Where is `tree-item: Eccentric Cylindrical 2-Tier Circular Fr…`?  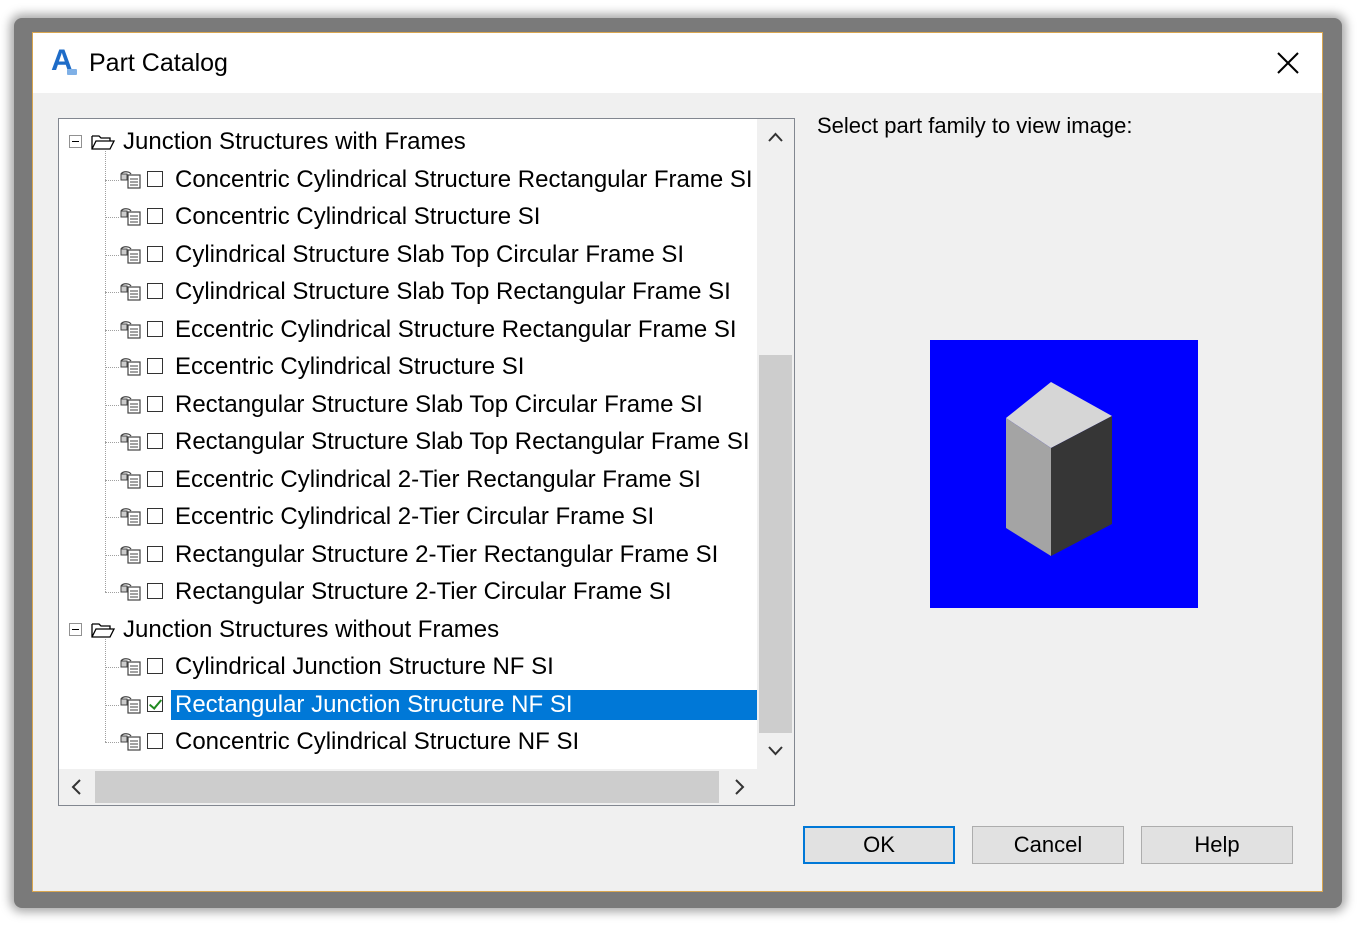
tree-item: Eccentric Cylindrical 2-Tier Circular Fr… is located at coordinates (408, 517).